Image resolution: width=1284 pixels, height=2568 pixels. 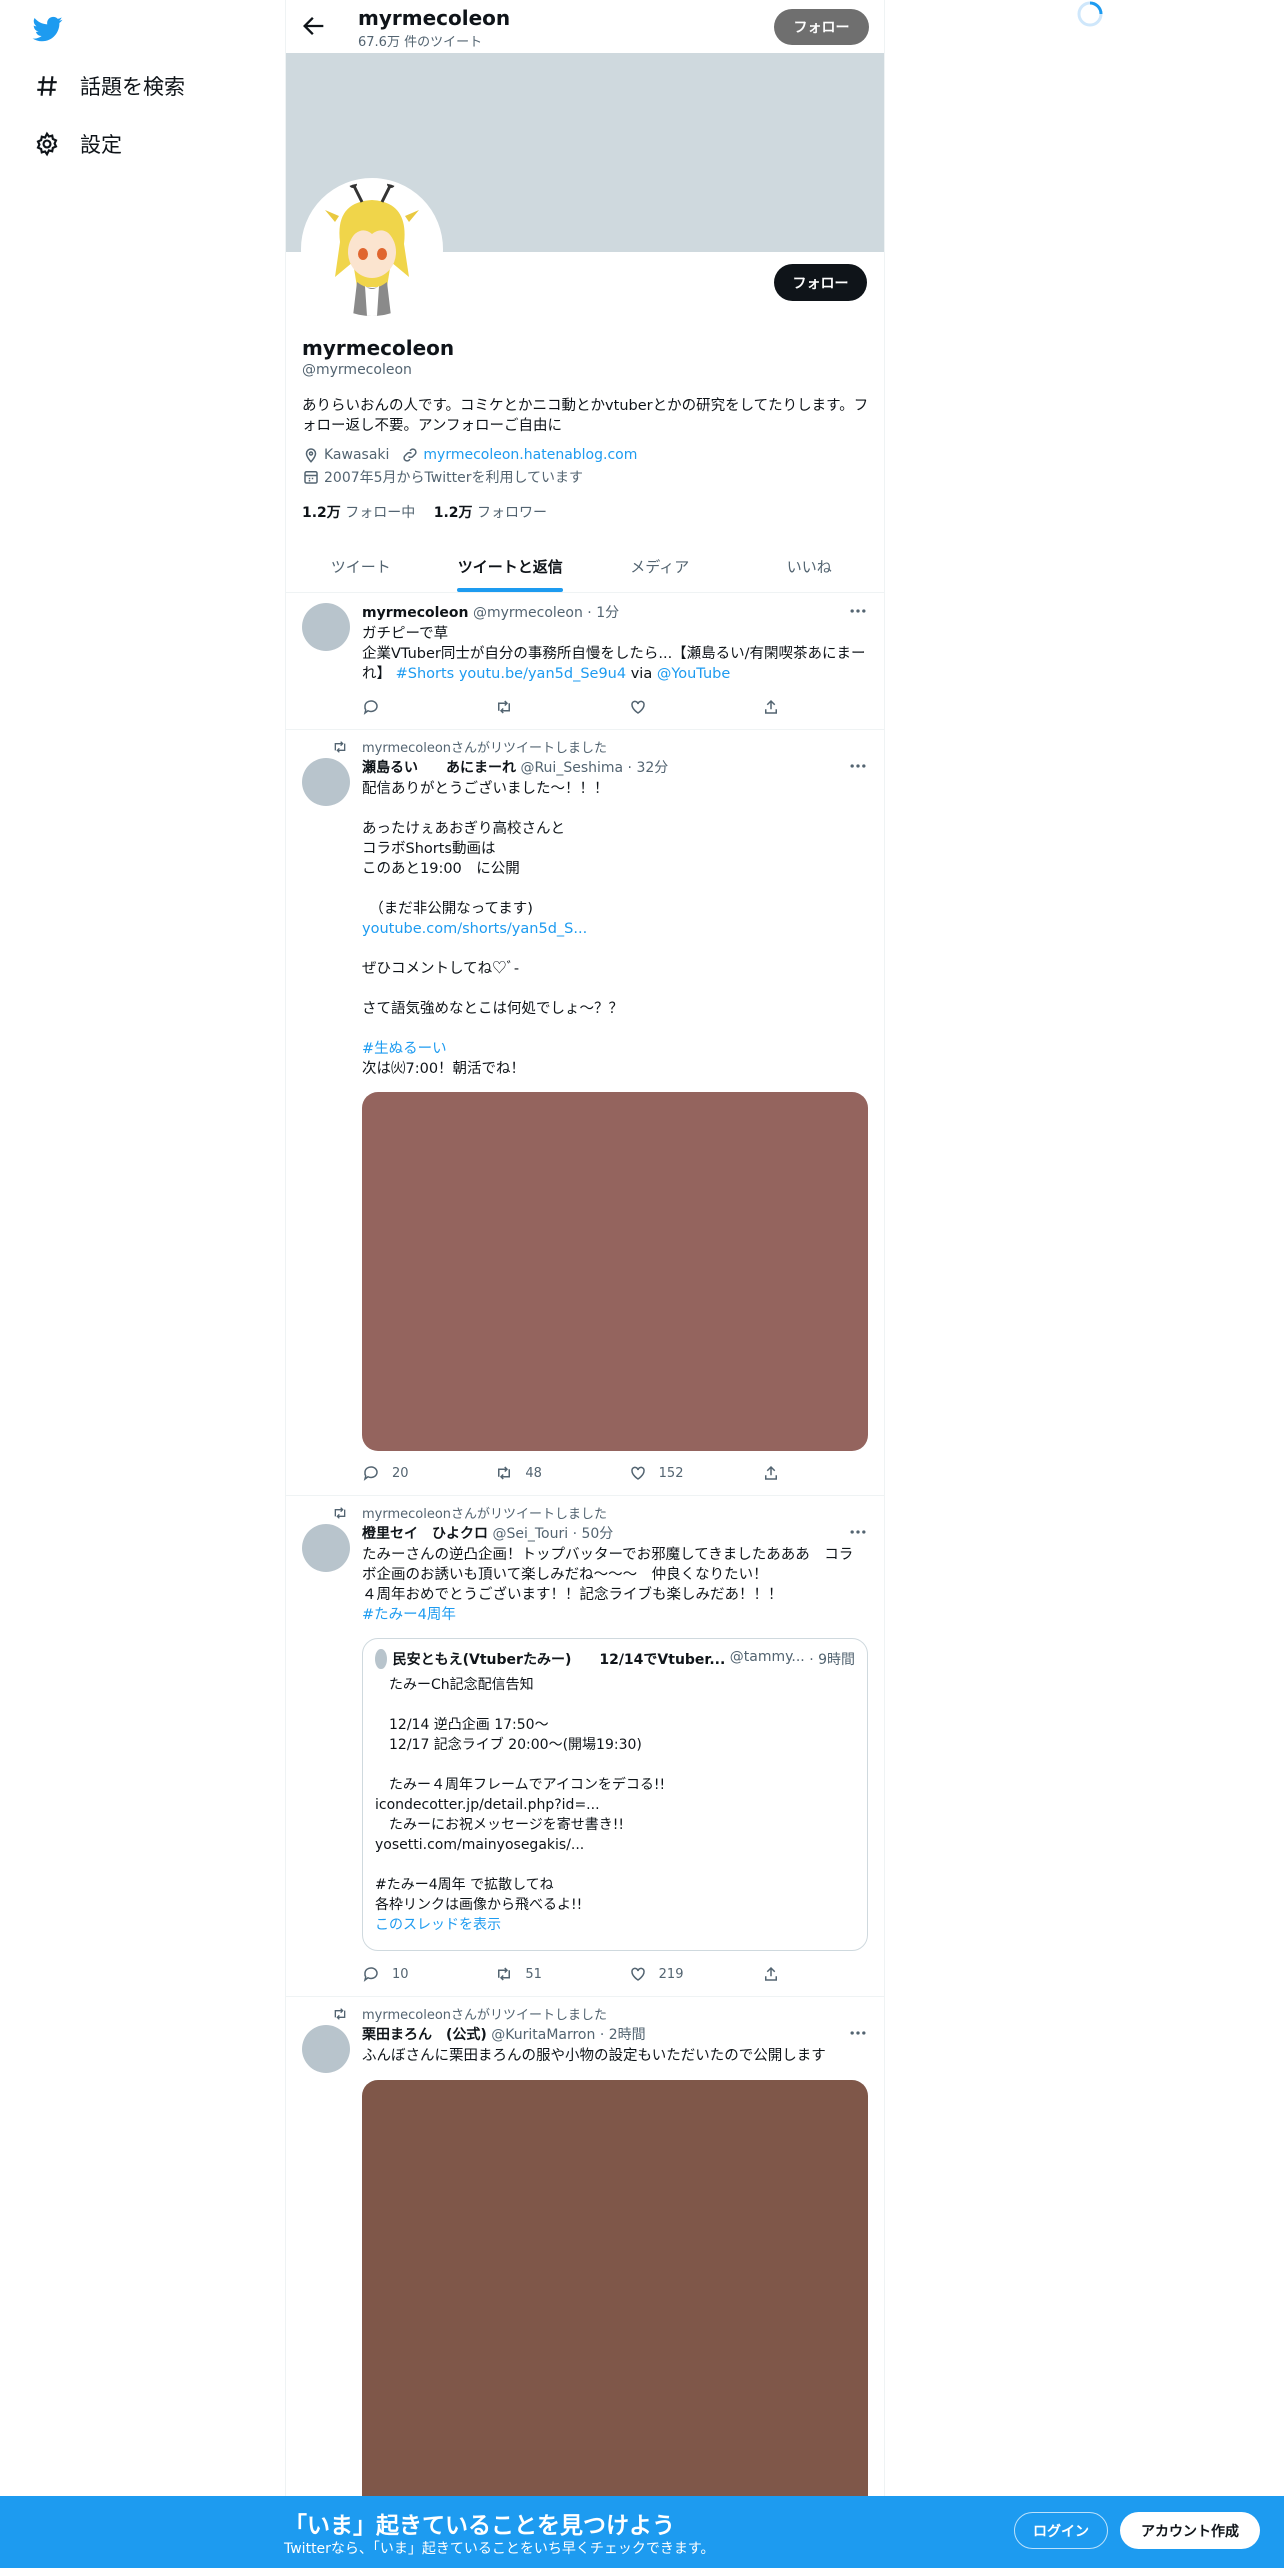 What do you see at coordinates (530, 1534) in the screenshot?
I see `tweet-author-handle: @Sei_Touri` at bounding box center [530, 1534].